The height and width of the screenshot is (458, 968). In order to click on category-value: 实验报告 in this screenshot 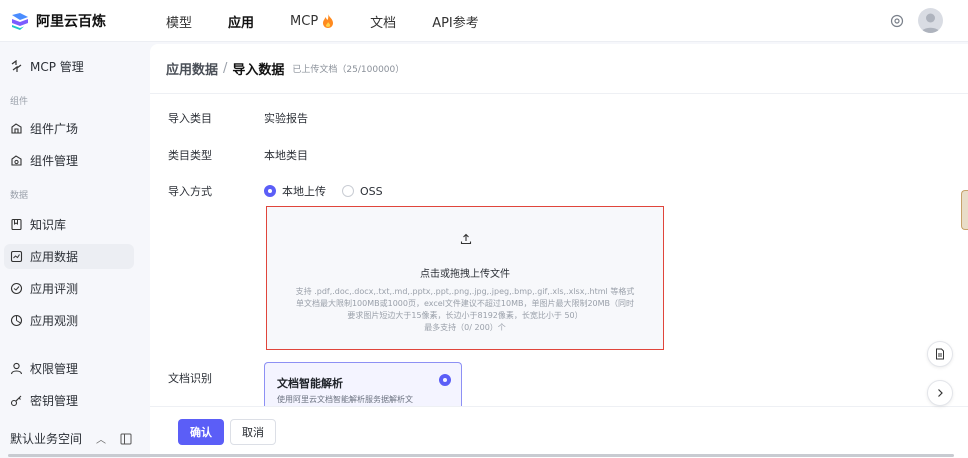, I will do `click(286, 118)`.